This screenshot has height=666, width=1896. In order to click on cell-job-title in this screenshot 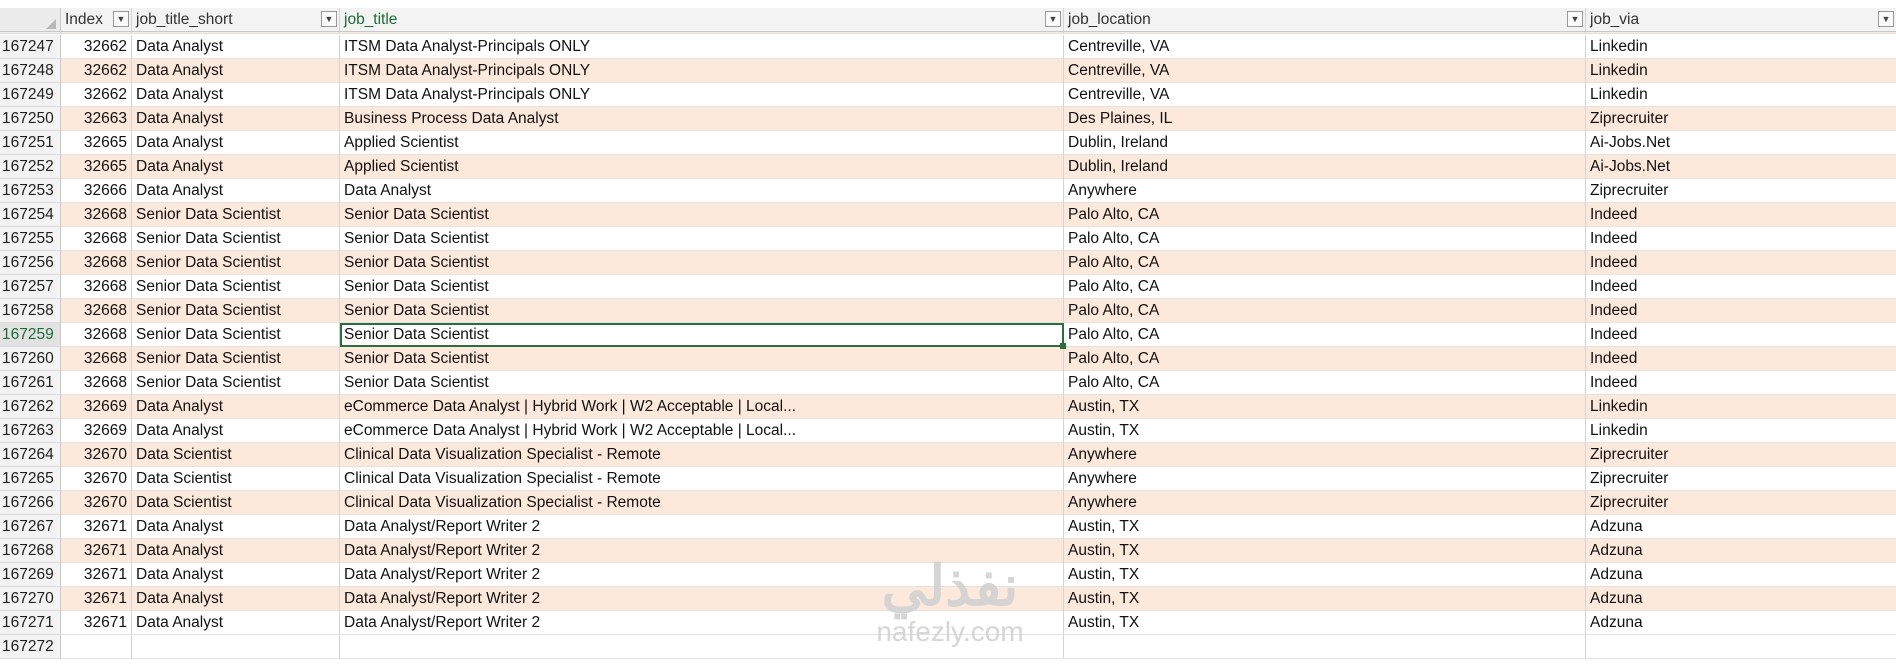, I will do `click(702, 647)`.